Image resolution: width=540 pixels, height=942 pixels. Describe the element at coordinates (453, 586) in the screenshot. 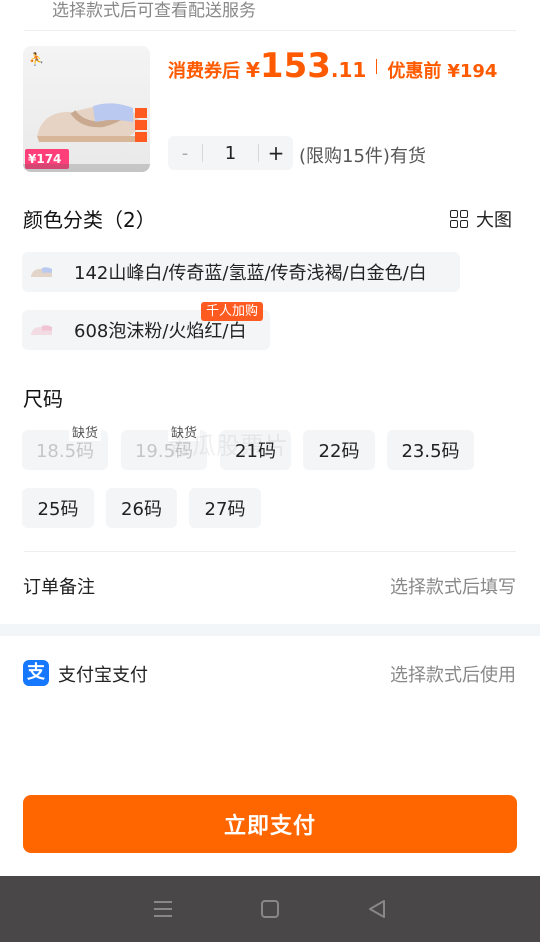

I see `order-note-field: 选择款式后填写` at that location.